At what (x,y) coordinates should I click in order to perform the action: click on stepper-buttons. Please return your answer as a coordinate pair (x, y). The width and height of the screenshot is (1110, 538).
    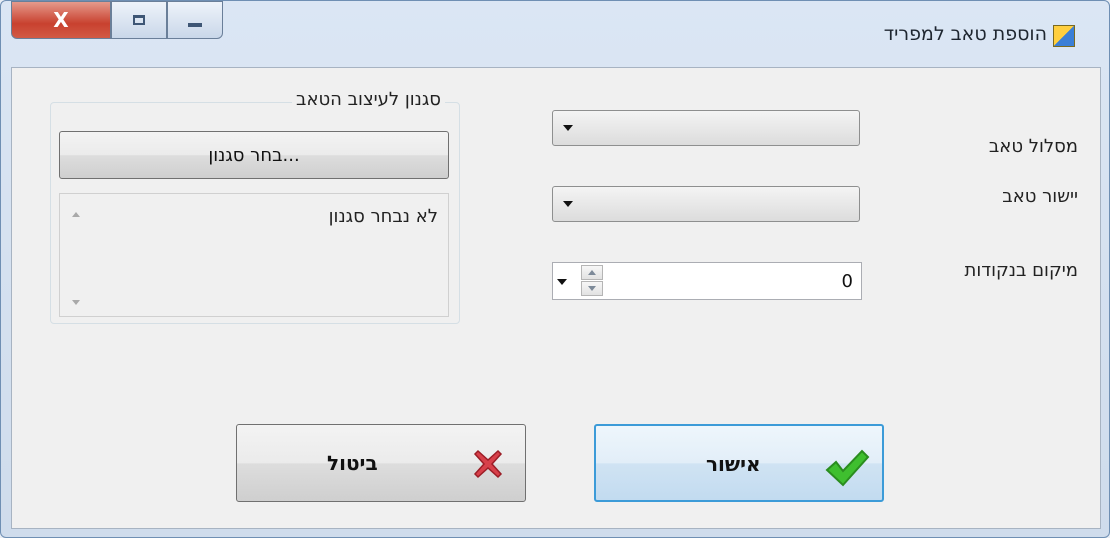
    Looking at the image, I should click on (592, 281).